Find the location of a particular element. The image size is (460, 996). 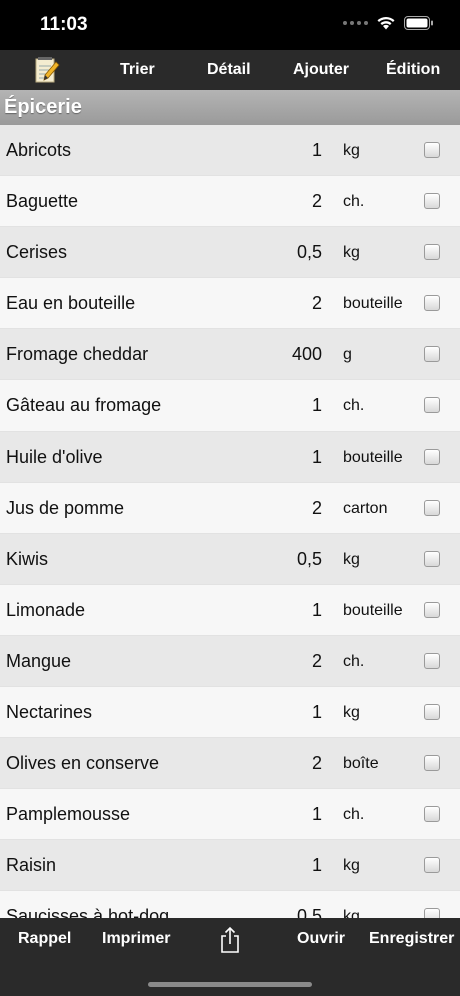

list-item: Abricots 1 kg is located at coordinates (230, 151).